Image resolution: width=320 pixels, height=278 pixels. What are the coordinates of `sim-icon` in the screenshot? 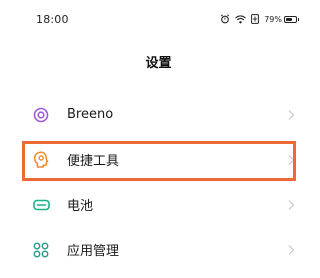 It's located at (255, 19).